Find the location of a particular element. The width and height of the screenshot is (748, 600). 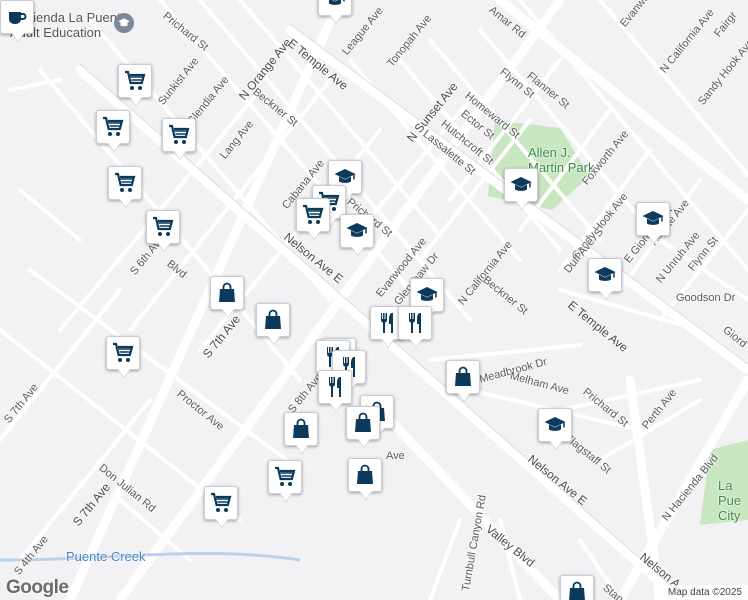

coffee-marker is located at coordinates (17, 17).